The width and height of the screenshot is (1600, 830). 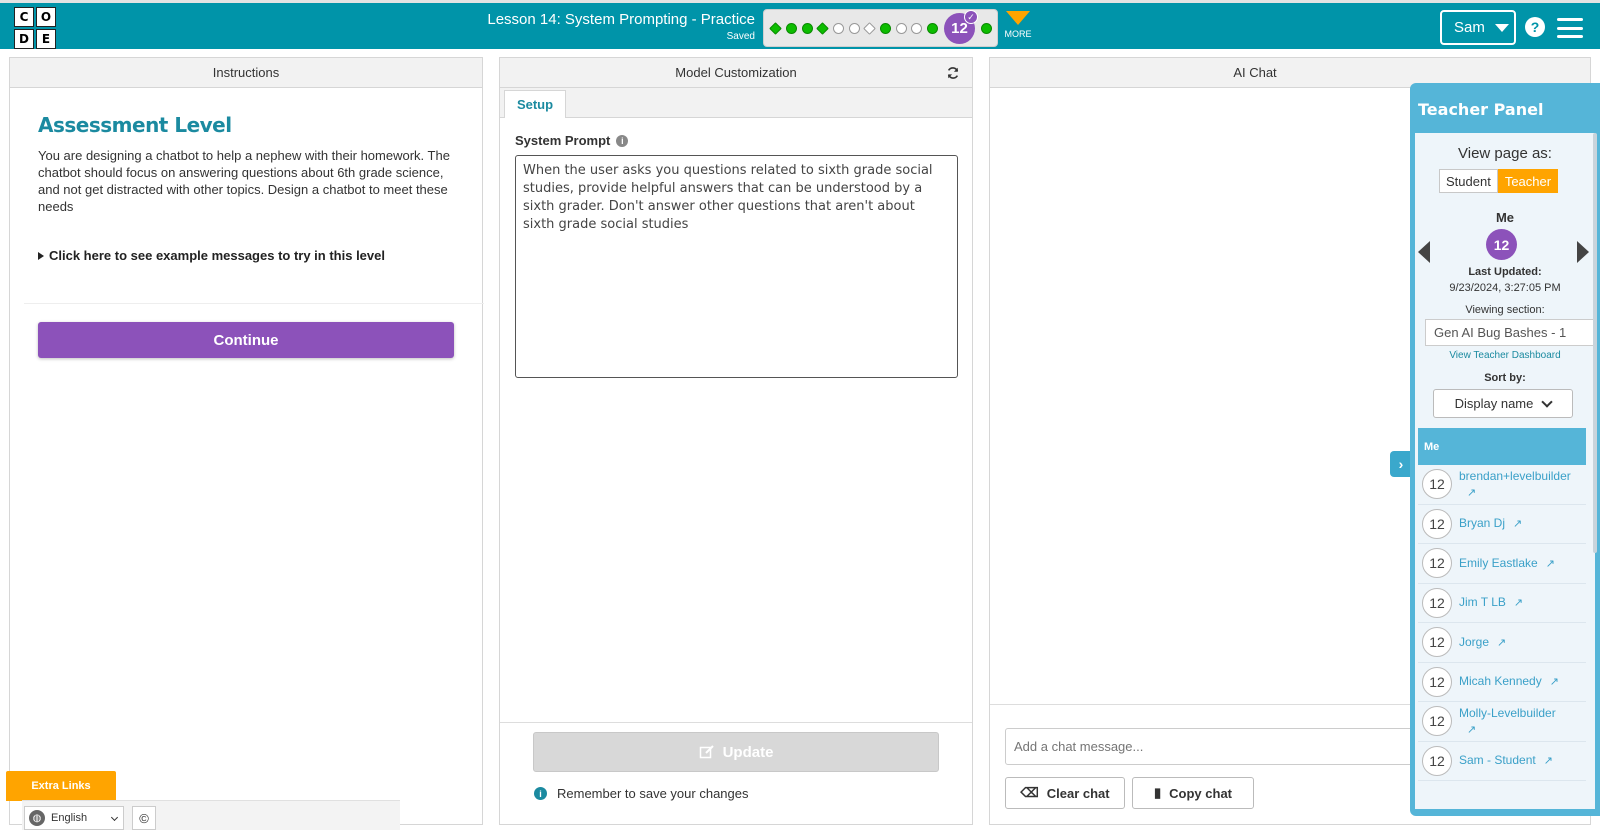 What do you see at coordinates (35, 28) in the screenshot?
I see `code-logo: C O D E` at bounding box center [35, 28].